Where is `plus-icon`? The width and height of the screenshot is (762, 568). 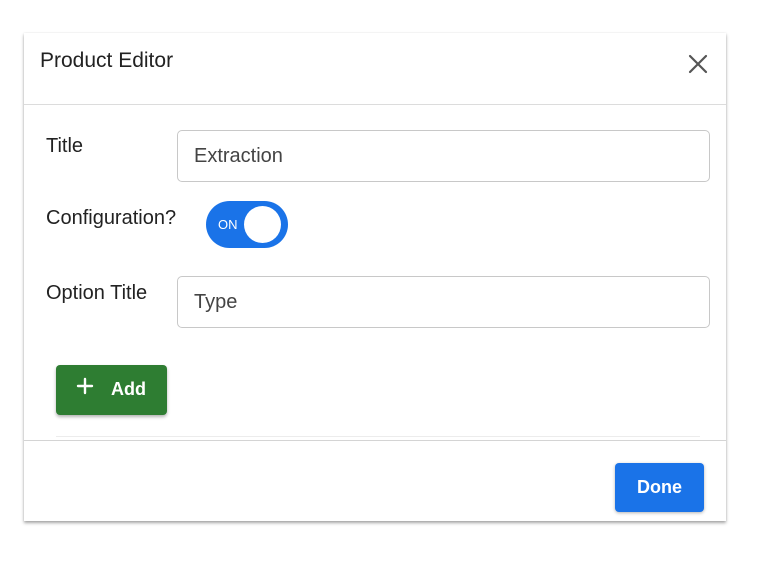
plus-icon is located at coordinates (85, 386).